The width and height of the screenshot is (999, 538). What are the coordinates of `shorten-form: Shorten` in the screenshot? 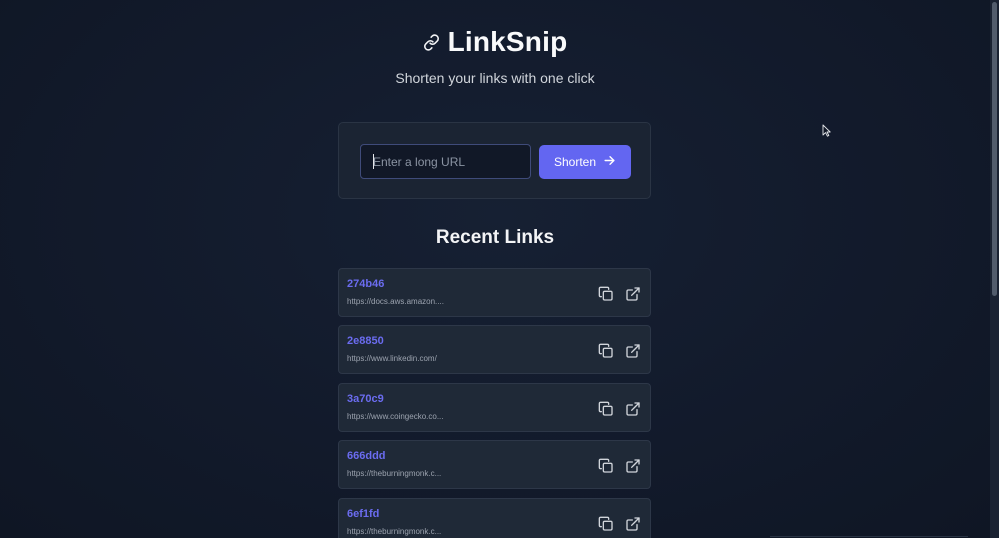 It's located at (494, 160).